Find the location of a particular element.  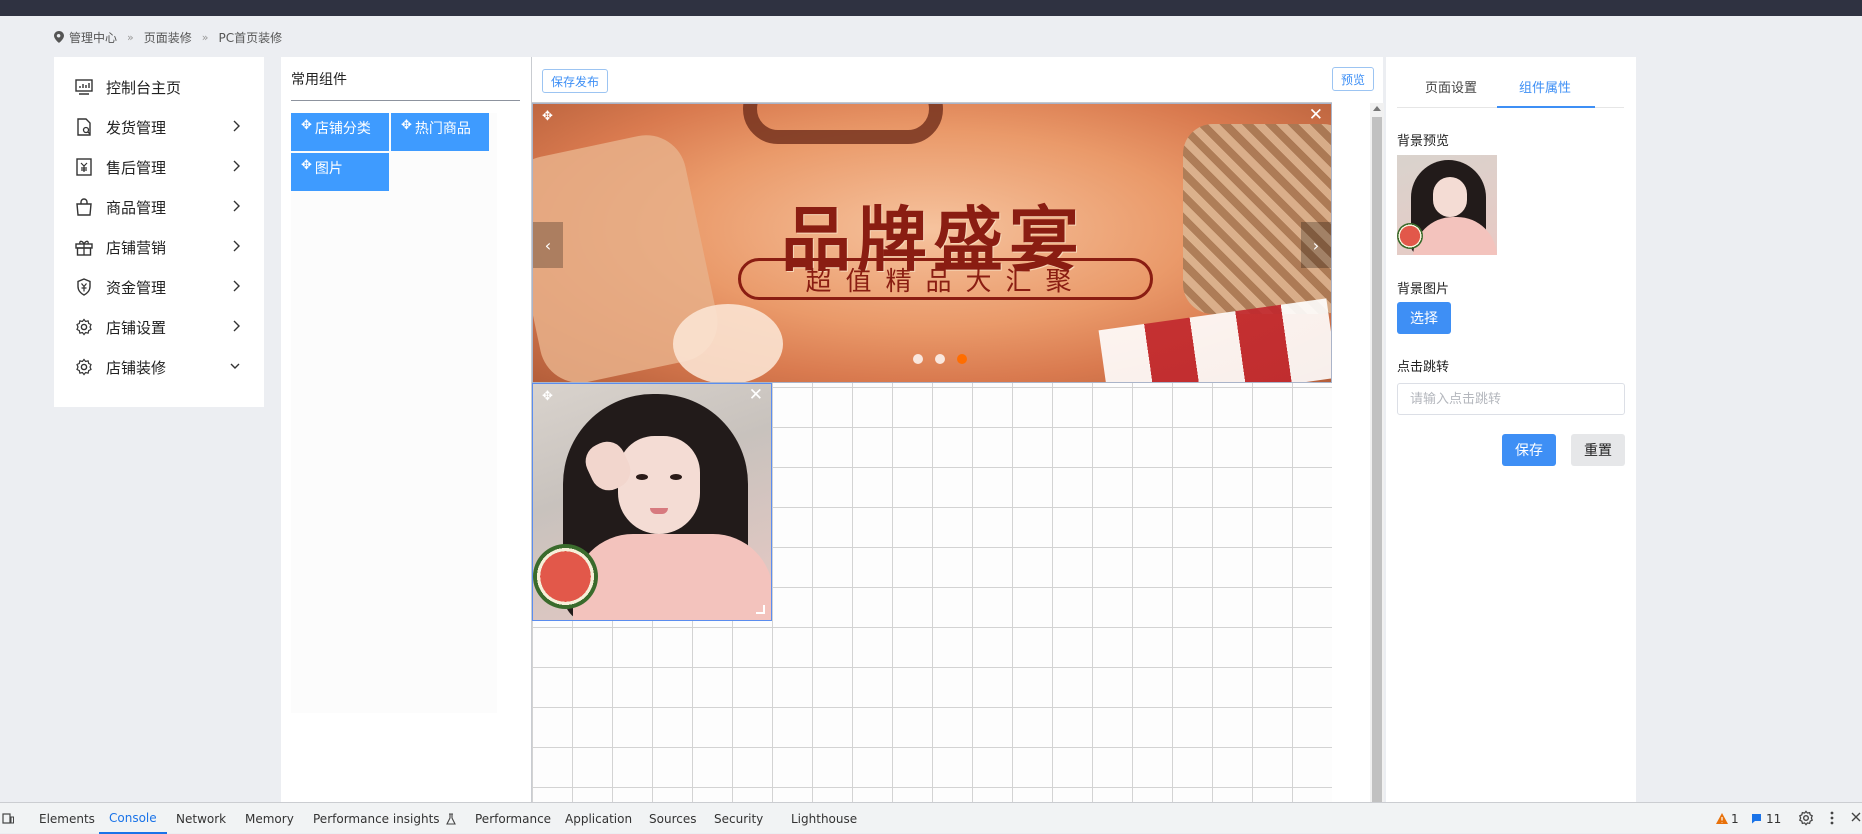

location-pin-icon is located at coordinates (59, 37).